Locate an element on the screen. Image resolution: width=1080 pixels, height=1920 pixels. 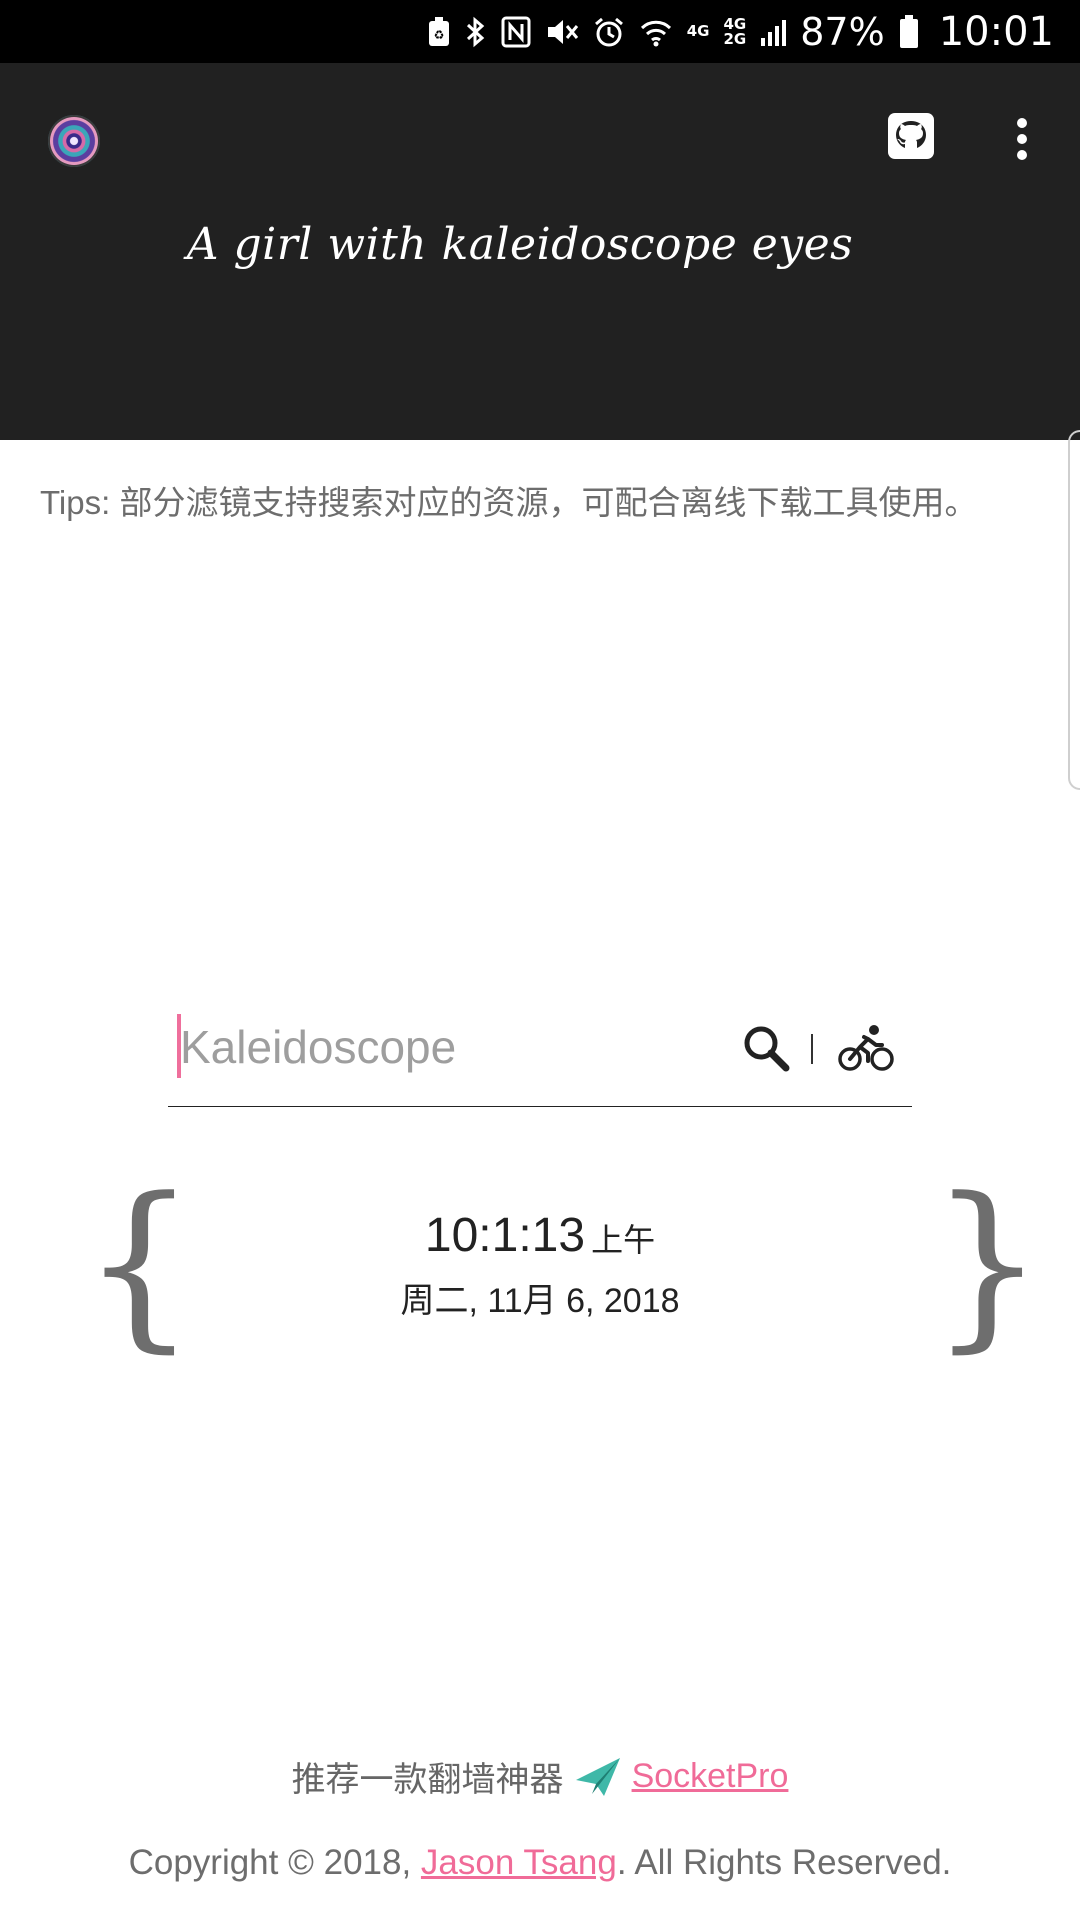
edge-panel-handle is located at coordinates (1074, 610).